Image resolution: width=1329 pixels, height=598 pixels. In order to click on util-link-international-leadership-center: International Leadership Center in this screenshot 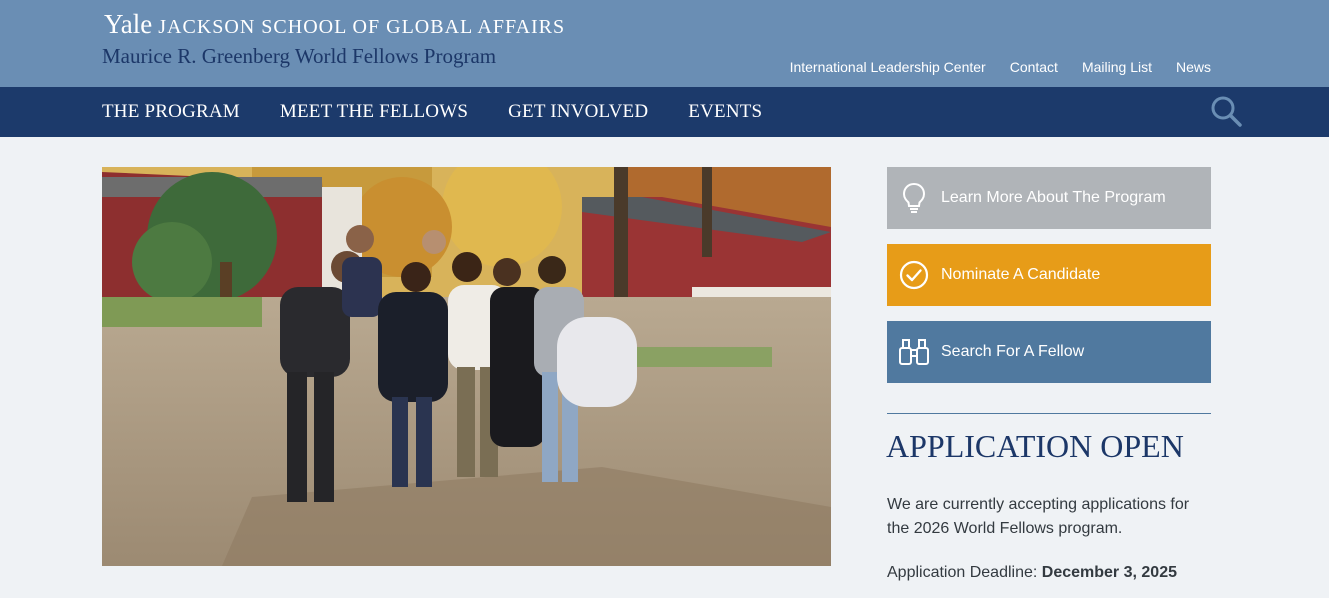, I will do `click(888, 67)`.